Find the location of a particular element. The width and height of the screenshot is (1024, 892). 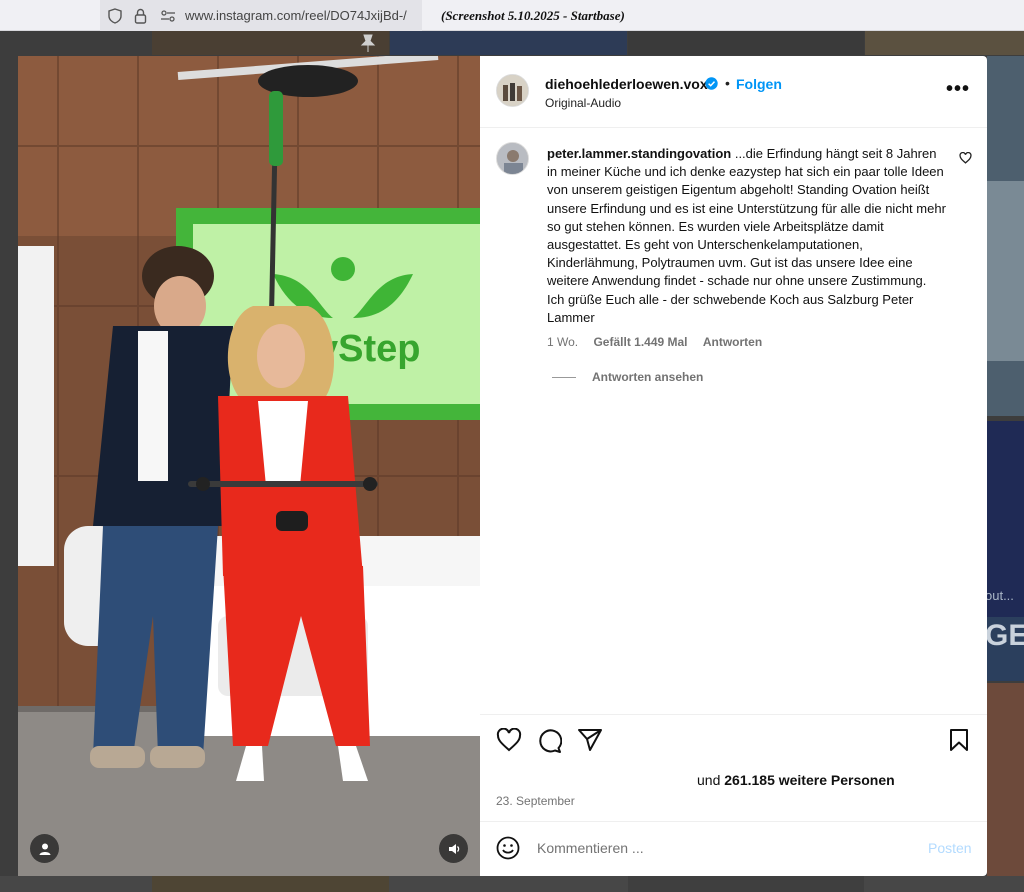

likes-count: 261.185 weitere Personen is located at coordinates (809, 780).